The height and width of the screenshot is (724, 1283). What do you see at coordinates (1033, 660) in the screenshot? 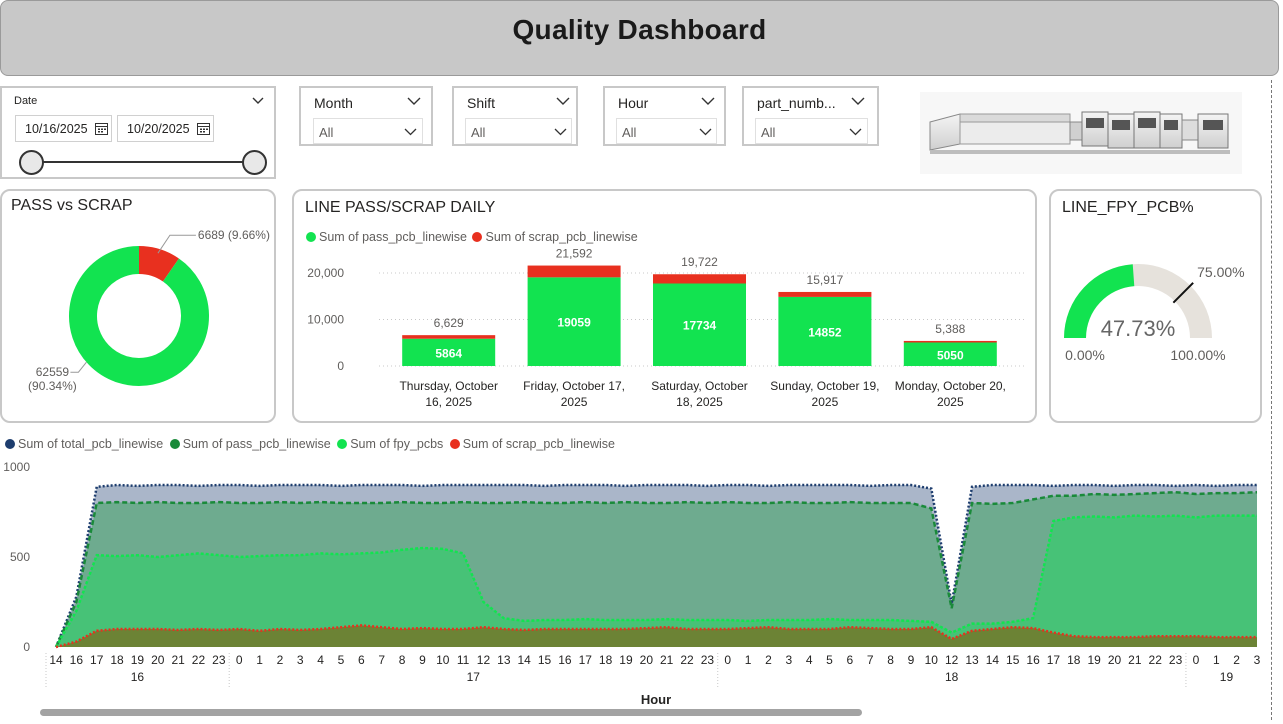
I see `x-hour-label: 16` at bounding box center [1033, 660].